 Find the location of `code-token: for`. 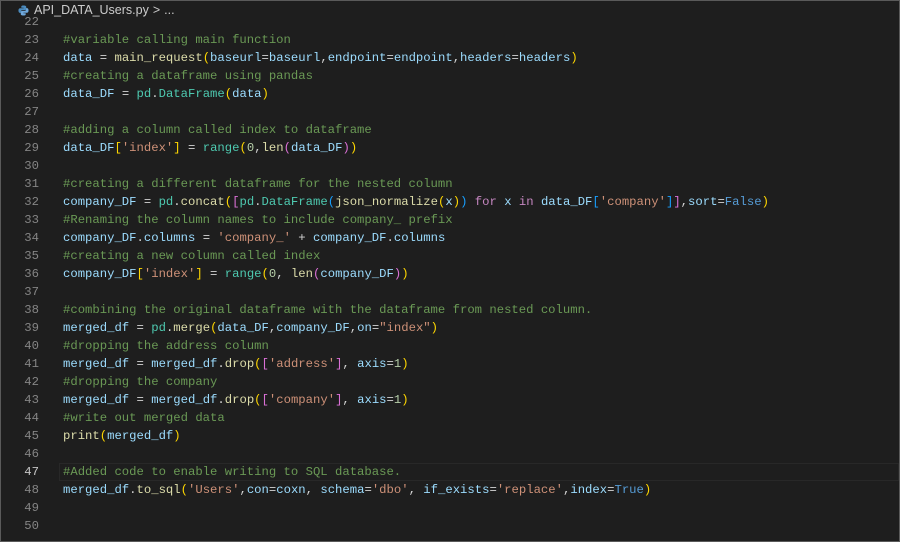

code-token: for is located at coordinates (486, 202).